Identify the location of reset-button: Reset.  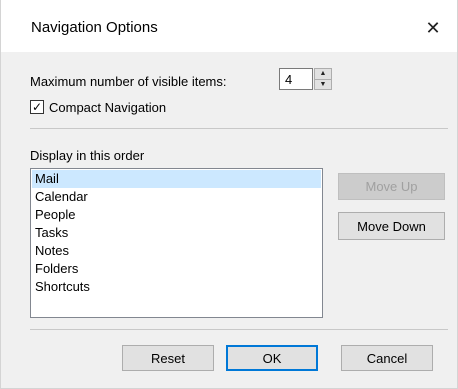
(168, 358).